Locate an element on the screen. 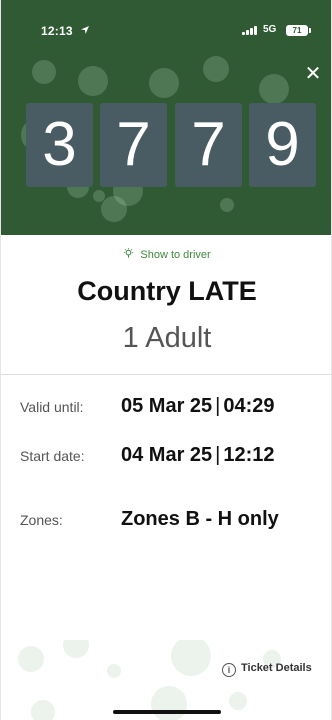  cellular-signal-icon is located at coordinates (250, 30).